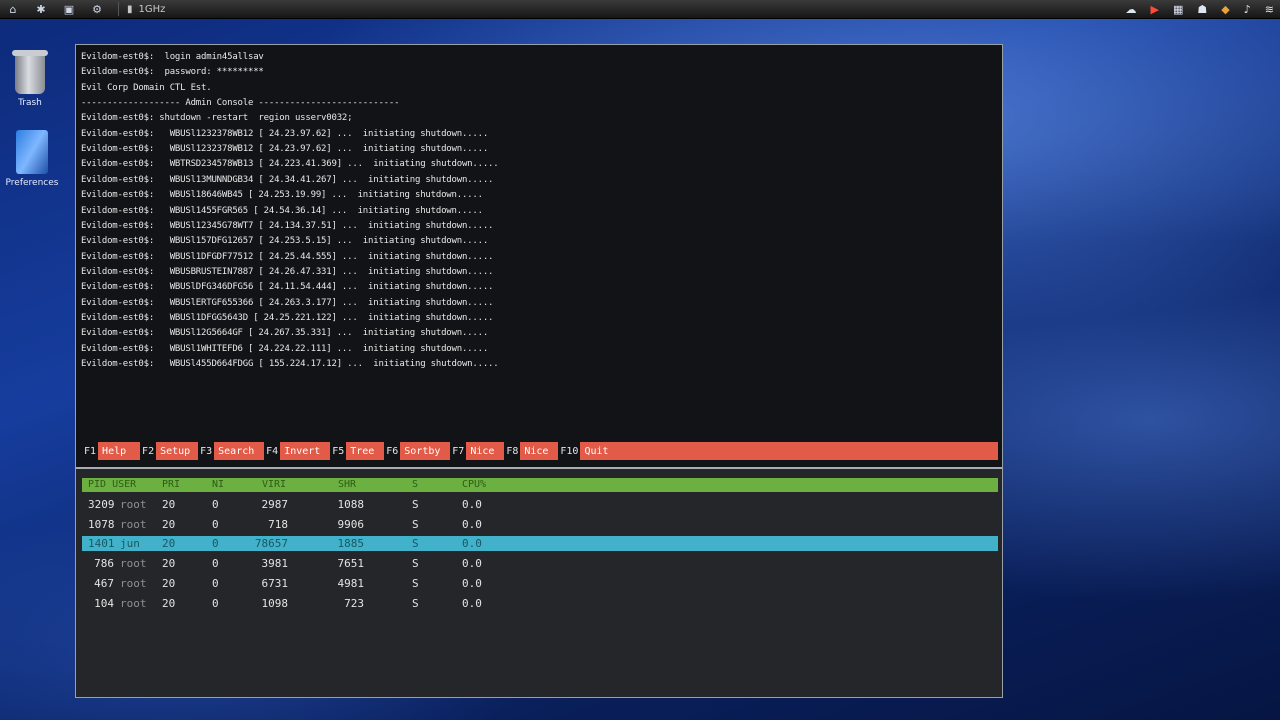 This screenshot has width=1280, height=720. Describe the element at coordinates (596, 451) in the screenshot. I see `fkey-label: Quit` at that location.